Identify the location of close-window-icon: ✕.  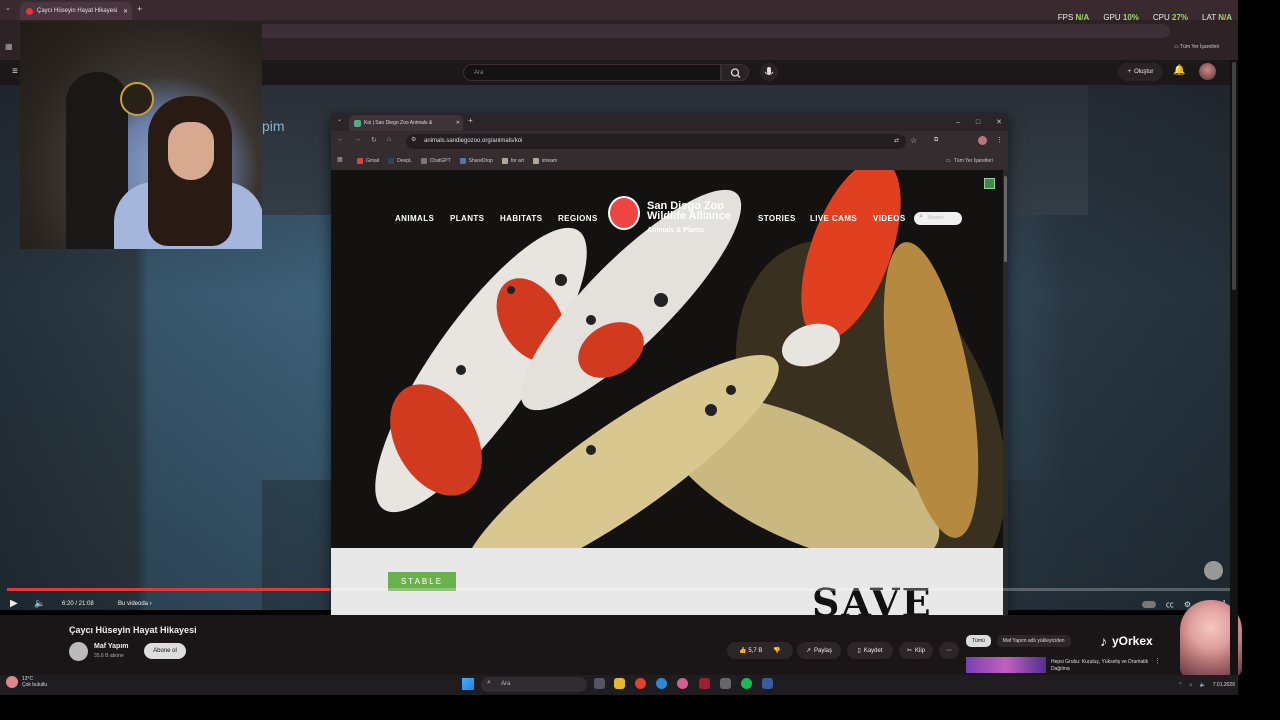
(999, 122).